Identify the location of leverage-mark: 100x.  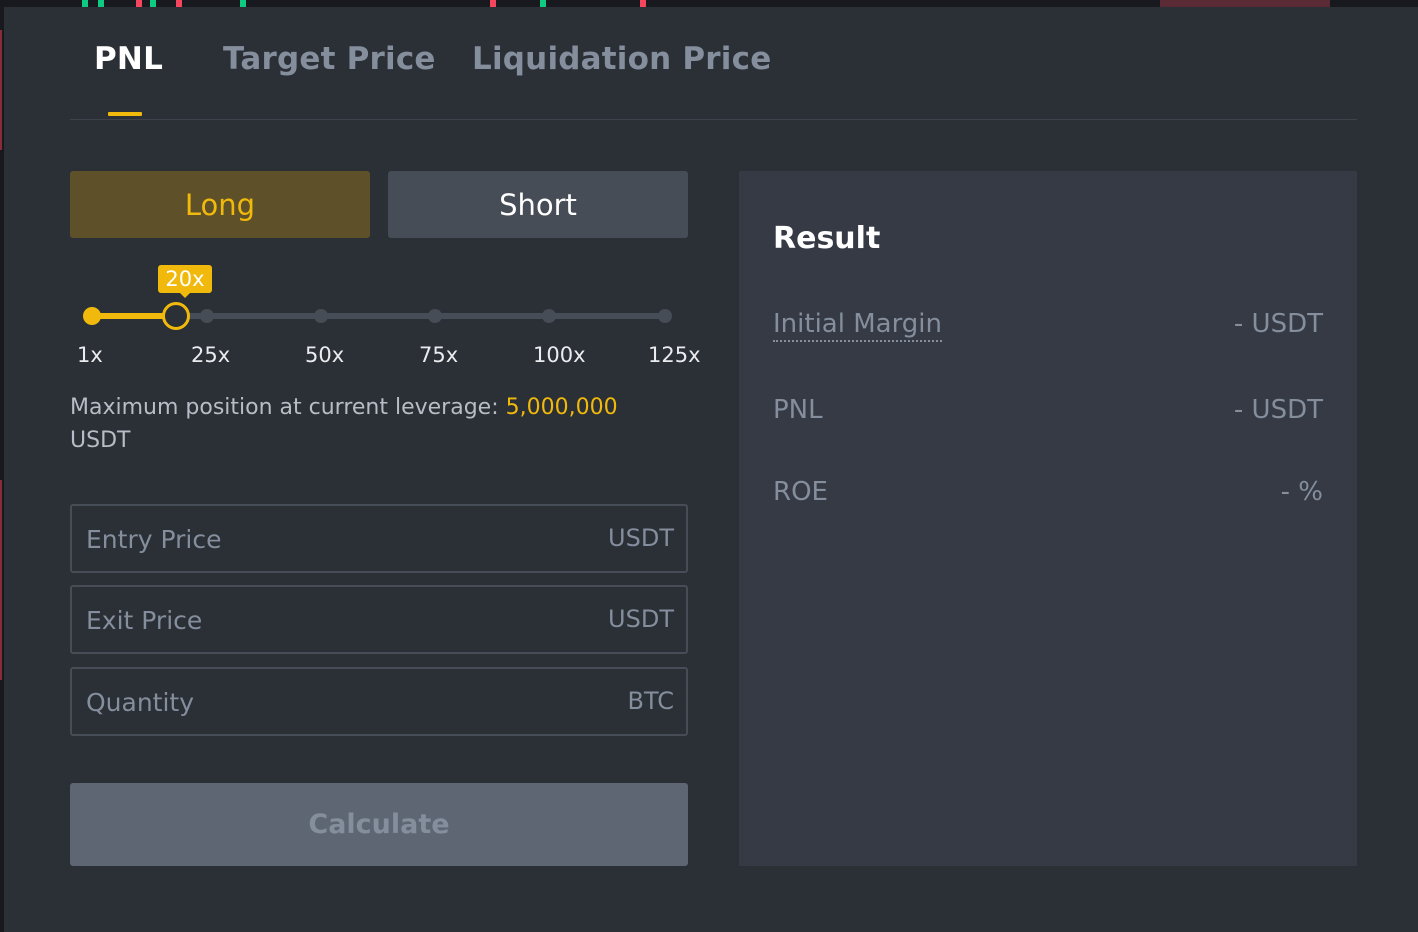
(559, 355).